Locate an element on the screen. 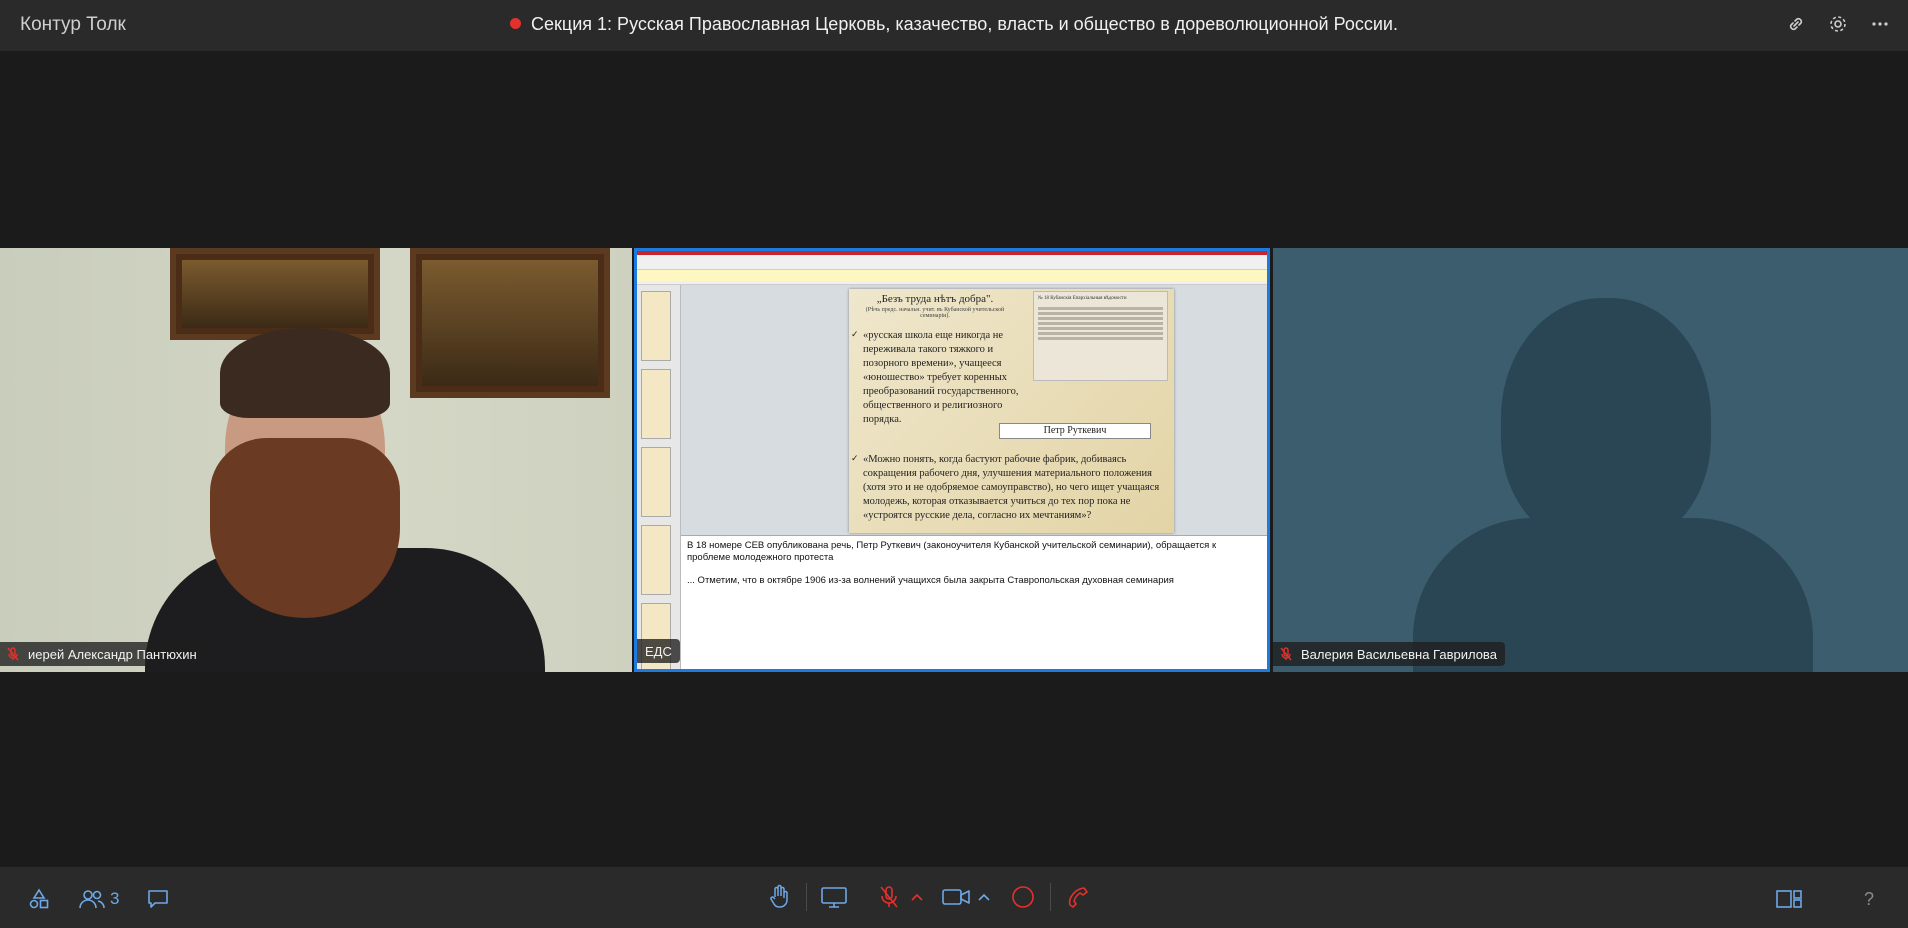 The height and width of the screenshot is (928, 1908). top-actions is located at coordinates (1838, 24).